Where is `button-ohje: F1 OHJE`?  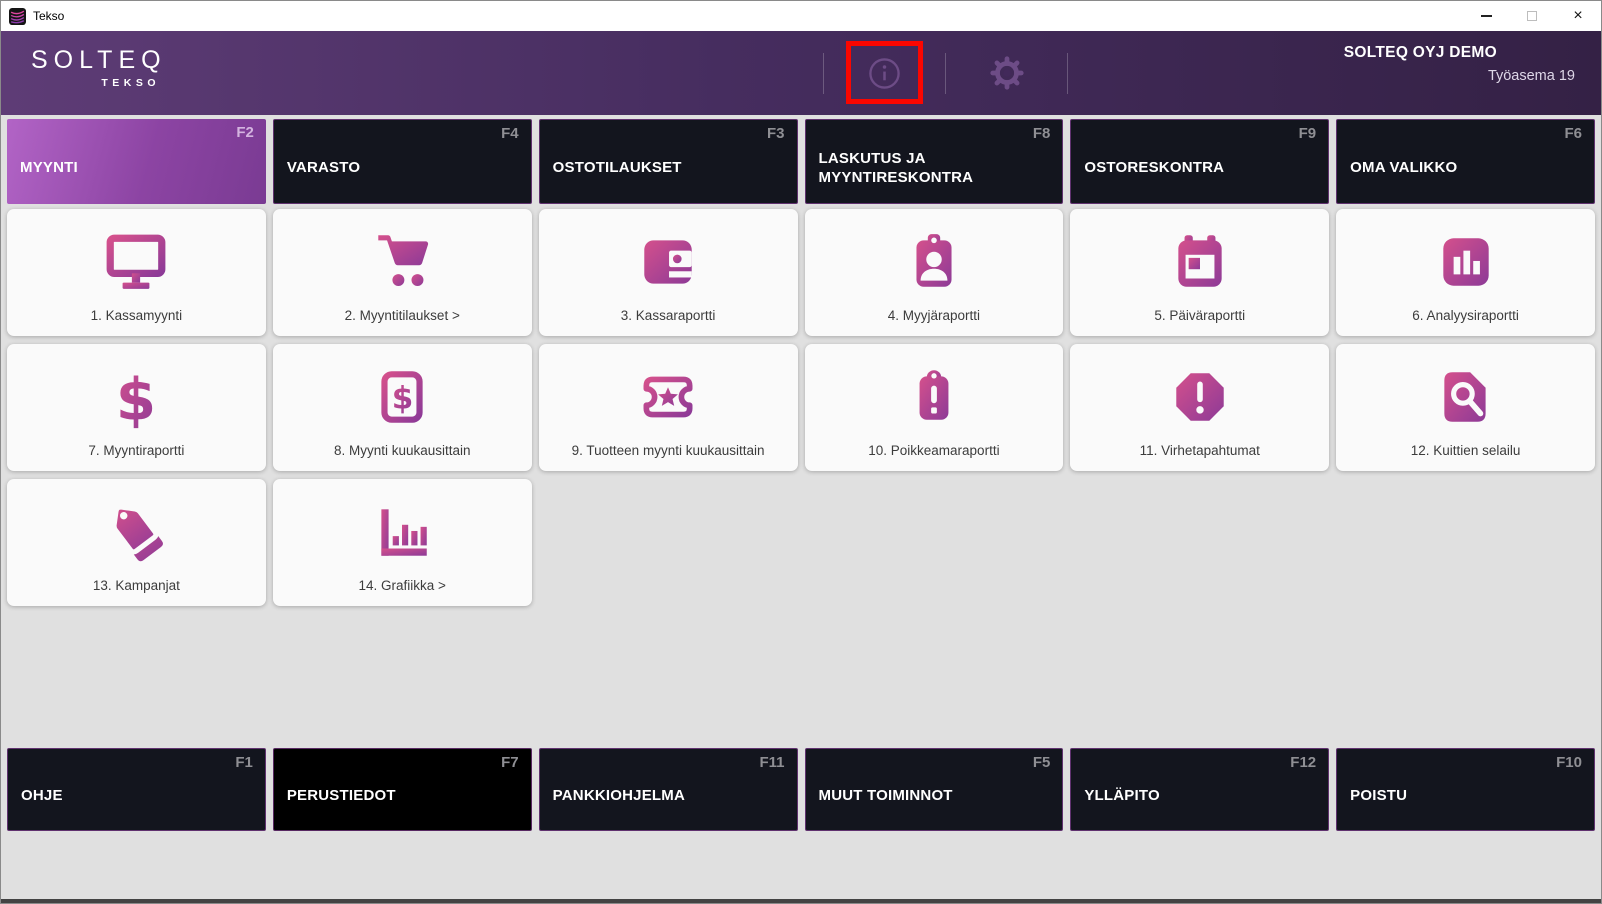 button-ohje: F1 OHJE is located at coordinates (136, 789).